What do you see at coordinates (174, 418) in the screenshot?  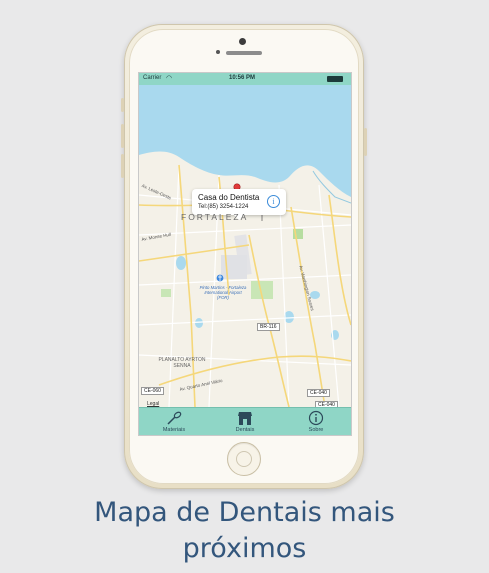 I see `dental-tool-icon` at bounding box center [174, 418].